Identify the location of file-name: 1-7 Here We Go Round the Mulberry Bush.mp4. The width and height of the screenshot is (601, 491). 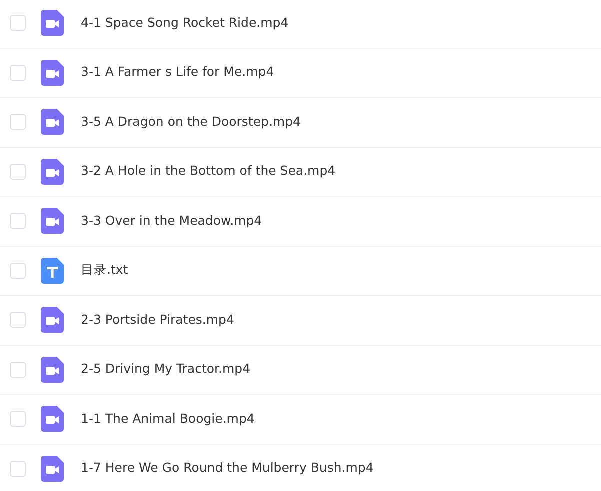
(227, 468).